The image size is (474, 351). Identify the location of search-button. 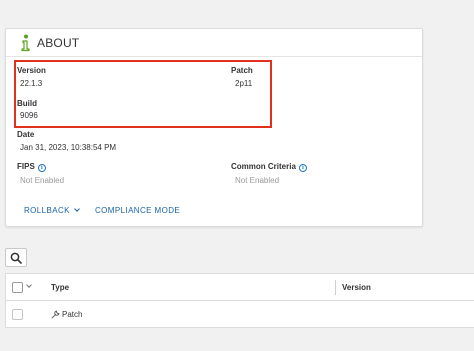
(16, 257).